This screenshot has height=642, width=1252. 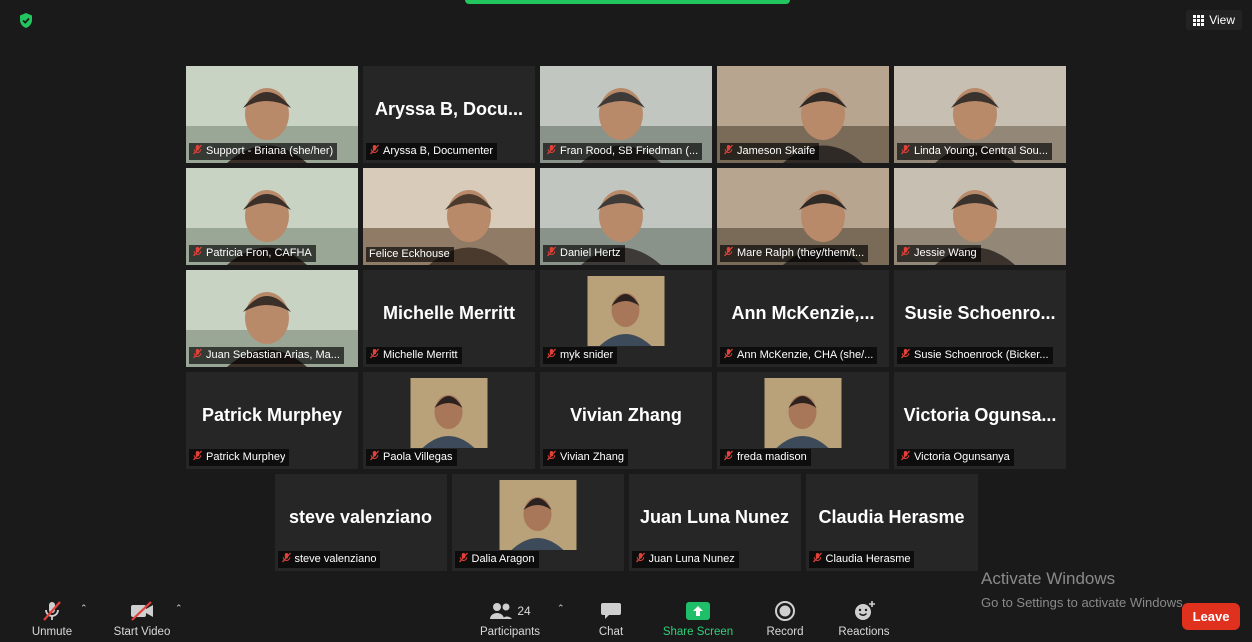 What do you see at coordinates (626, 216) in the screenshot?
I see `participant-tile: Daniel Hertz` at bounding box center [626, 216].